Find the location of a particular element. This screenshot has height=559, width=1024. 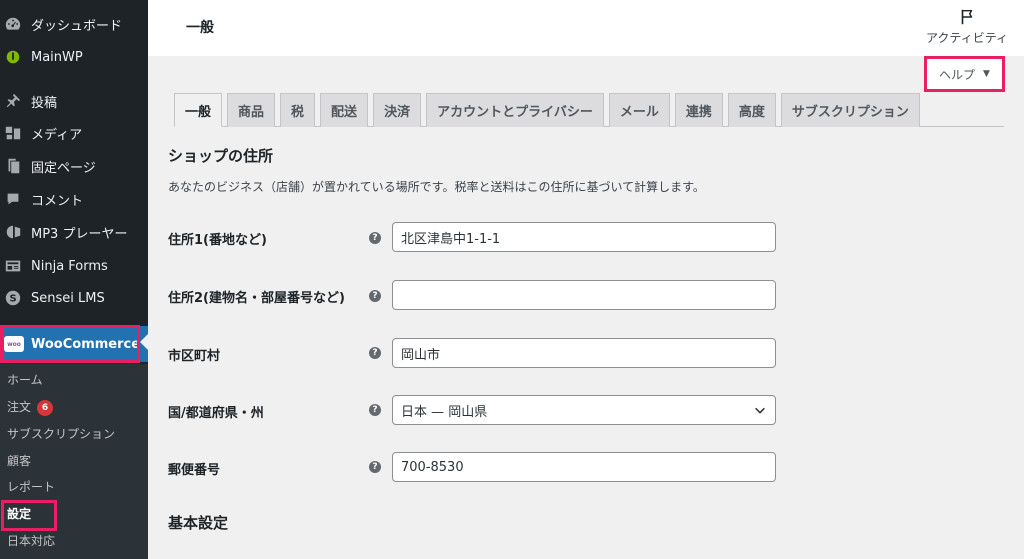

city-label: 市区町村 is located at coordinates (194, 356).